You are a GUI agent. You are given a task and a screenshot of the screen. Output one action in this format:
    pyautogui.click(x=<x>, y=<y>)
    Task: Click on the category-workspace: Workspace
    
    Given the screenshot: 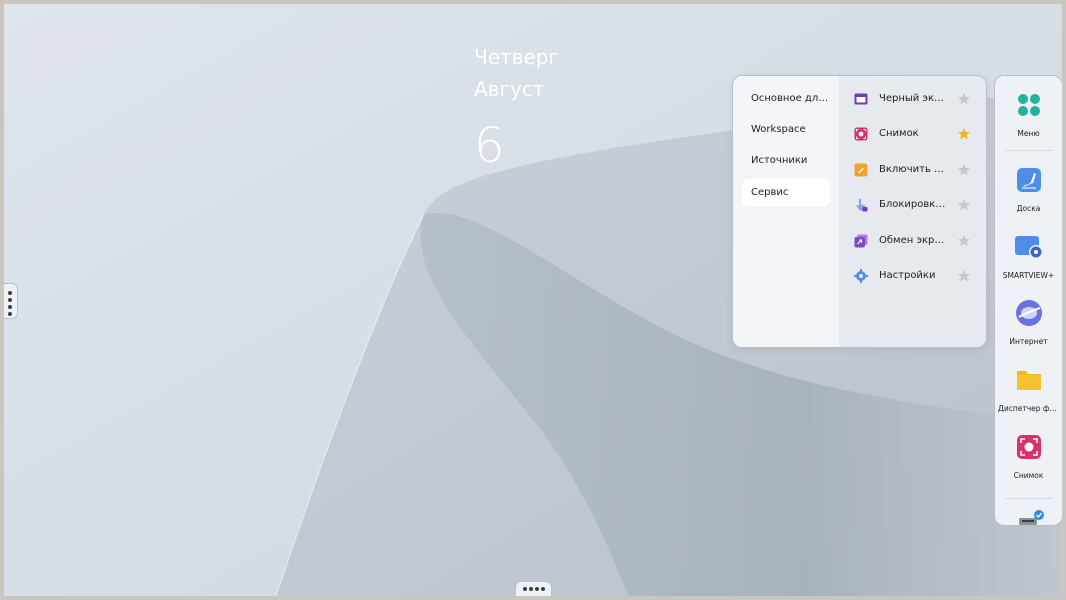 What is the action you would take?
    pyautogui.click(x=786, y=129)
    